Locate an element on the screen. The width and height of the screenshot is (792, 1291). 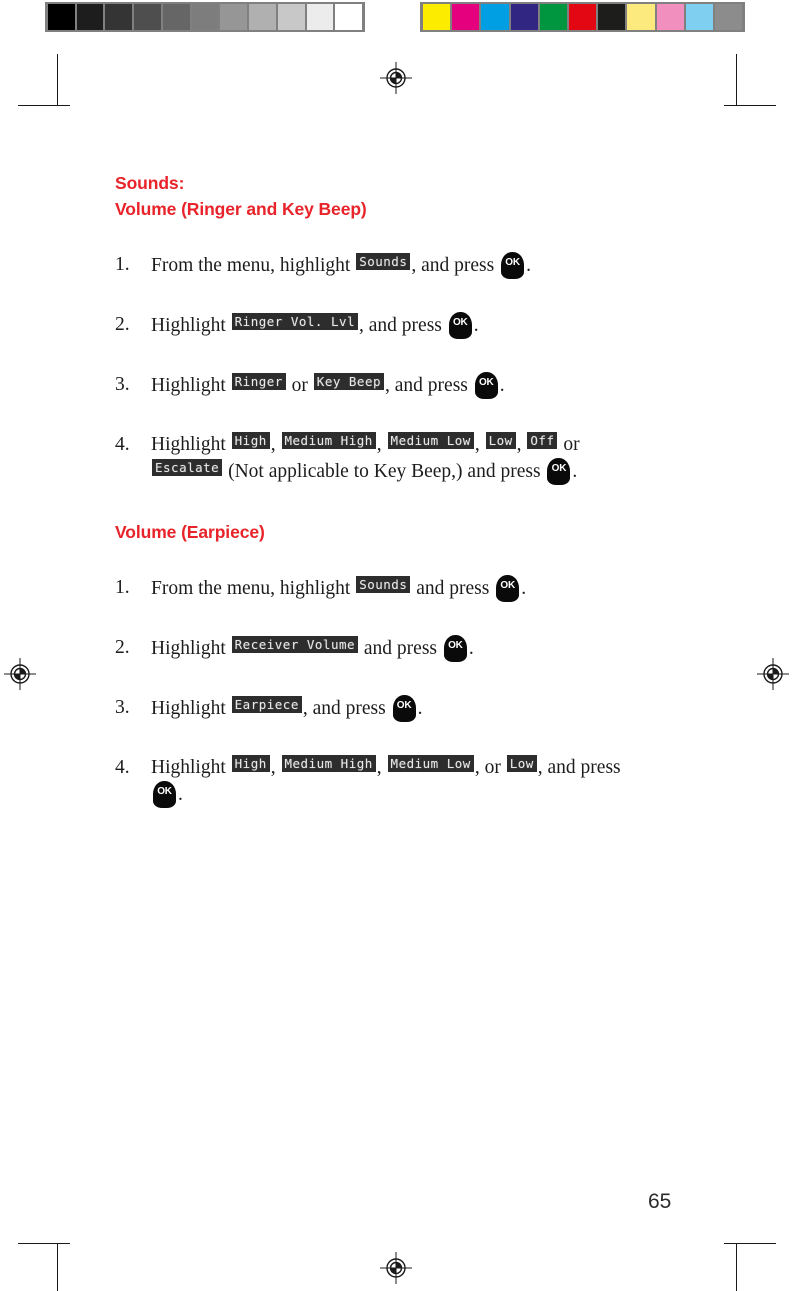
registration-mark-left is located at coordinates (20, 674).